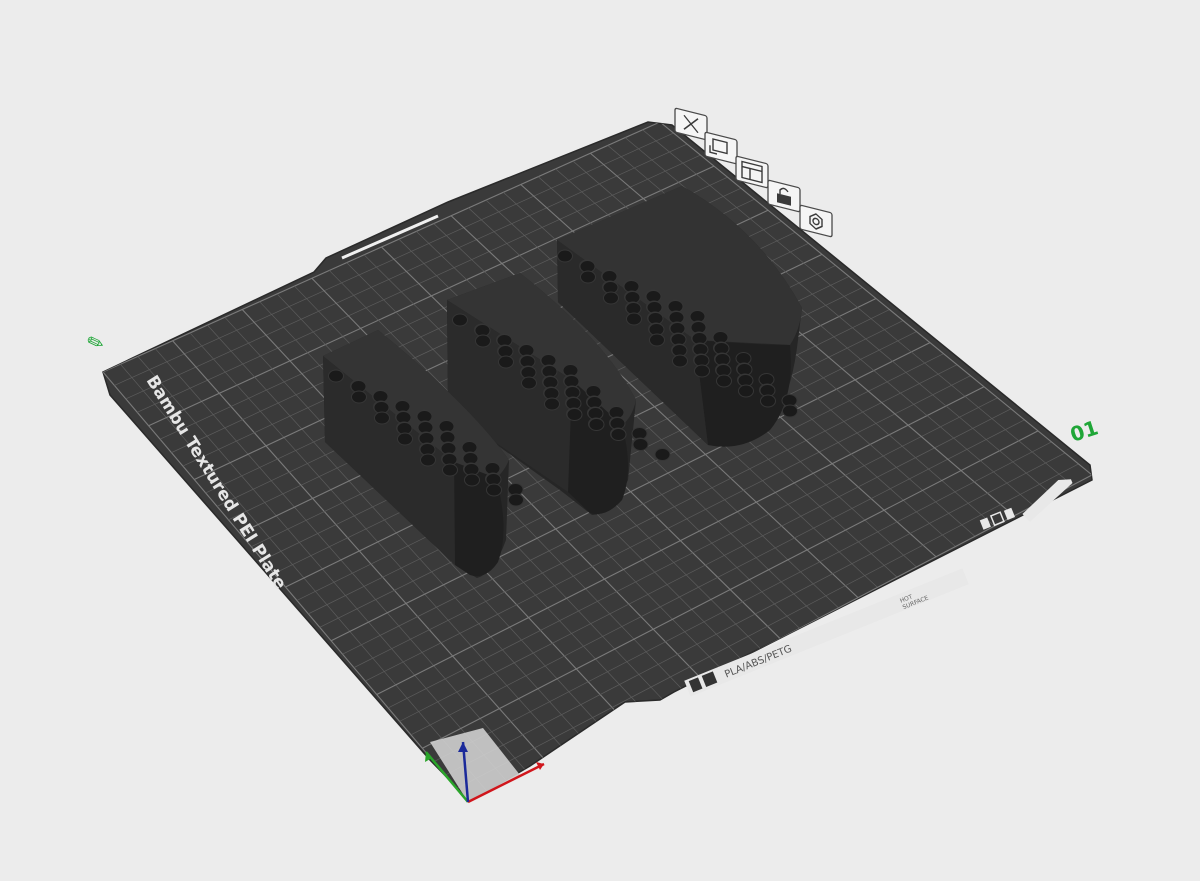  Describe the element at coordinates (96, 342) in the screenshot. I see `plate-edit-indicator: ✎` at that location.